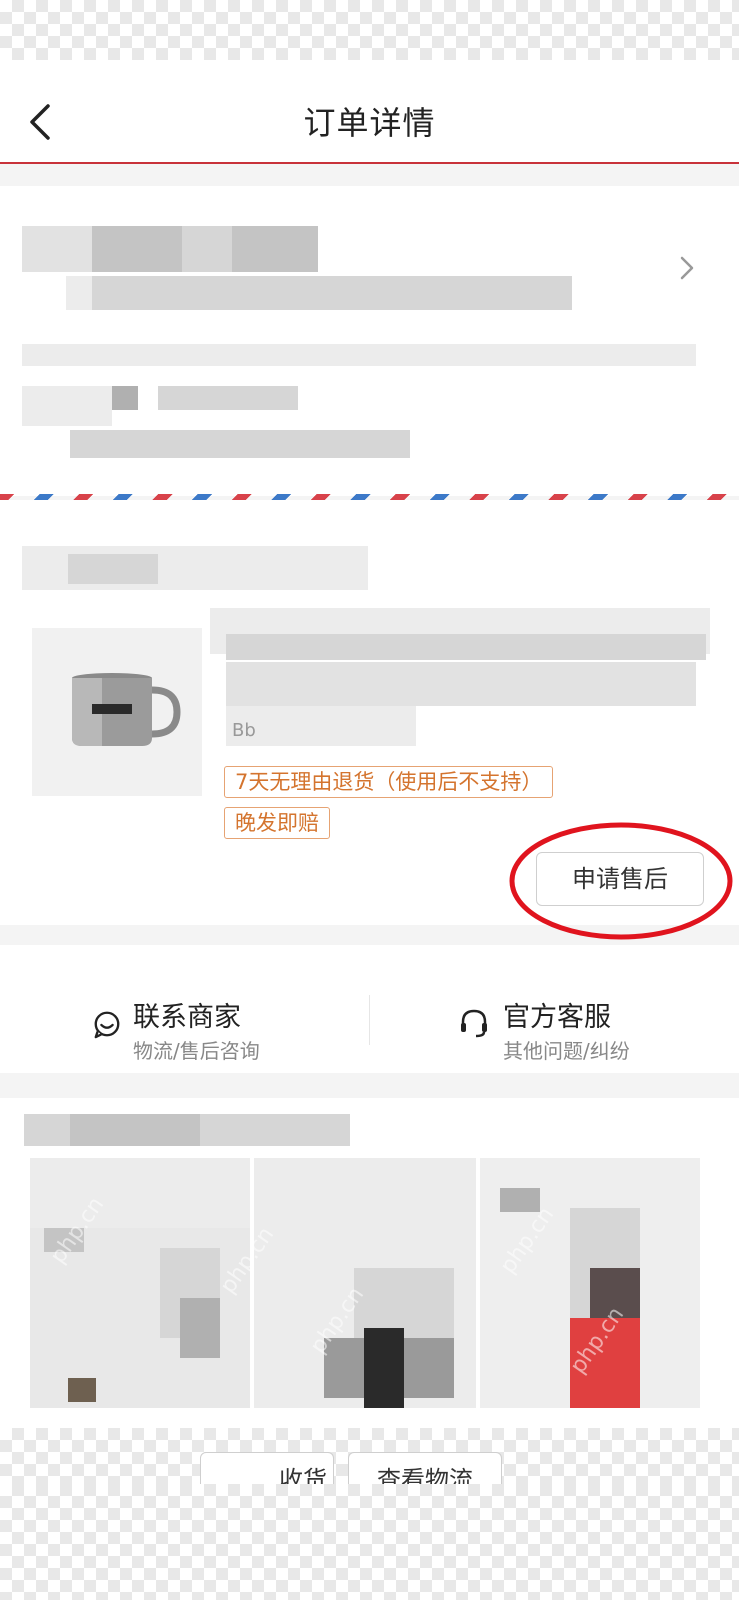  I want to click on product-spec-fragment: Bb, so click(244, 730).